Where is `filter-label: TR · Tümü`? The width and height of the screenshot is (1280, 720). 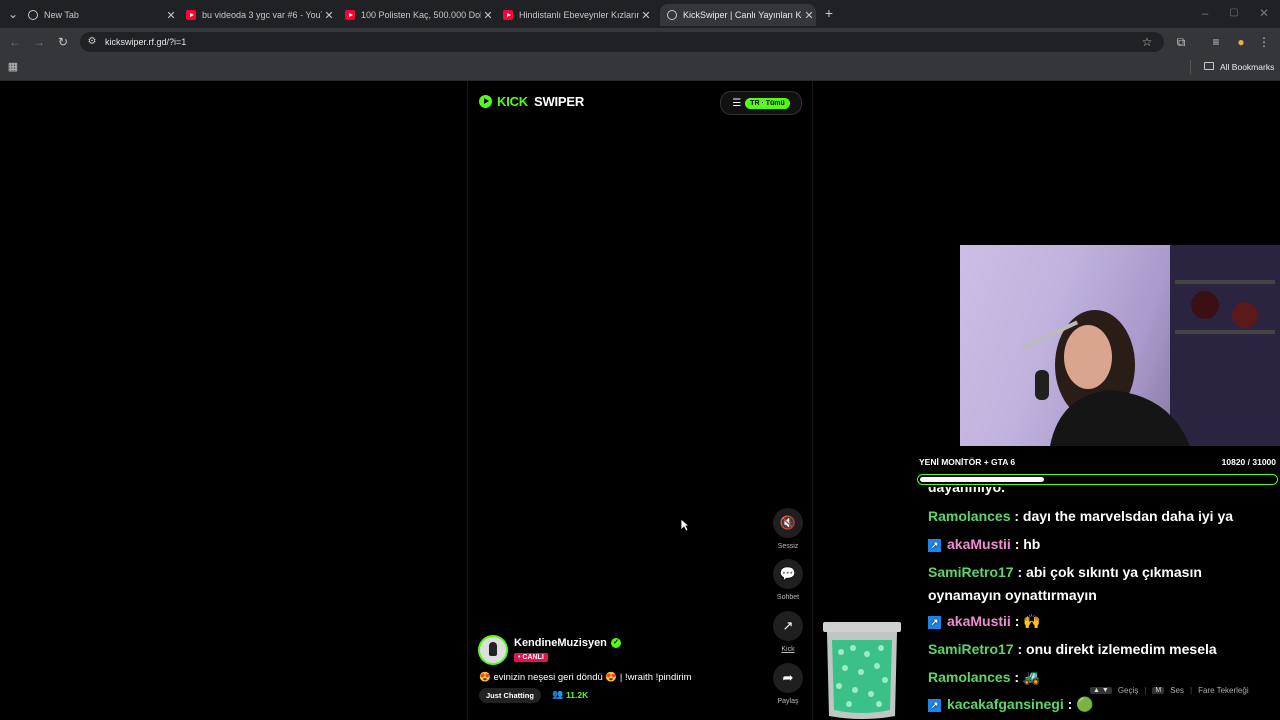 filter-label: TR · Tümü is located at coordinates (767, 103).